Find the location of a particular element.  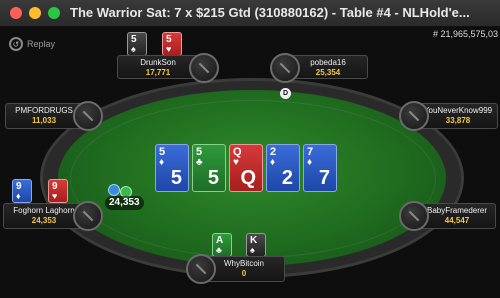

player-nameplate: DrunkSon 17,771 is located at coordinates (158, 67).